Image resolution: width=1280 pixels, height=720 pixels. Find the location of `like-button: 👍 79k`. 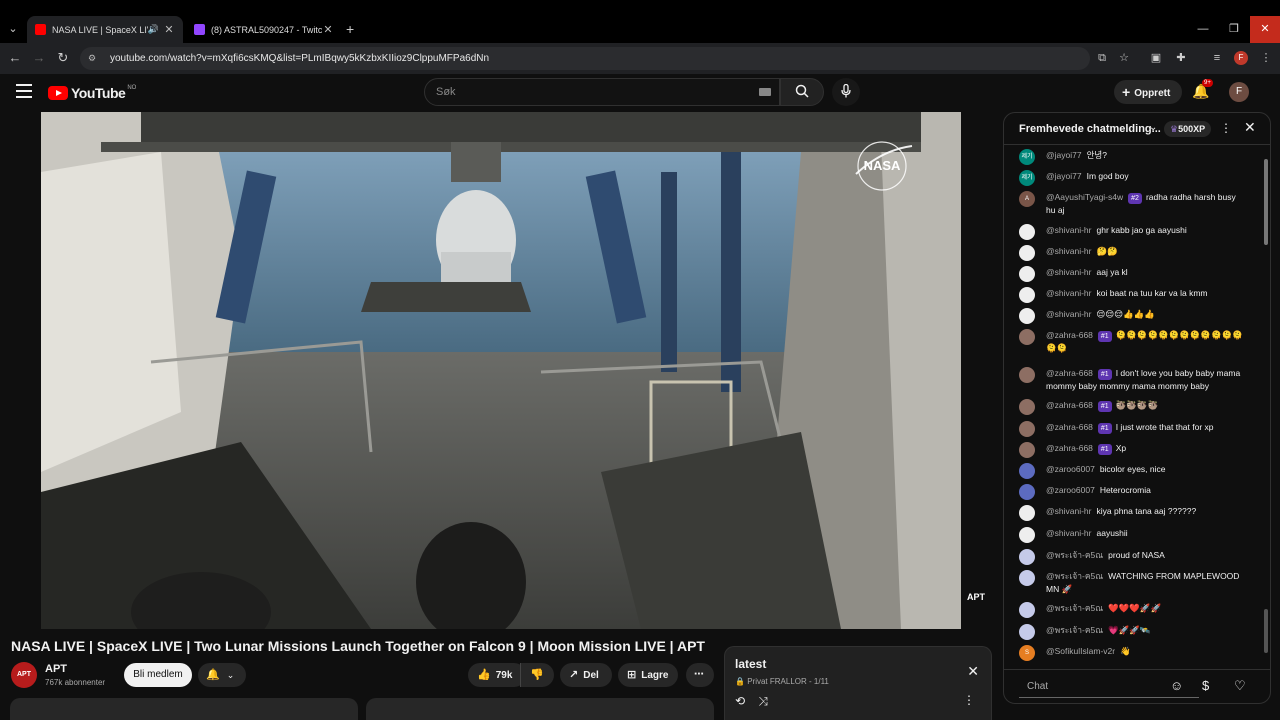

like-button: 👍 79k is located at coordinates (497, 675).